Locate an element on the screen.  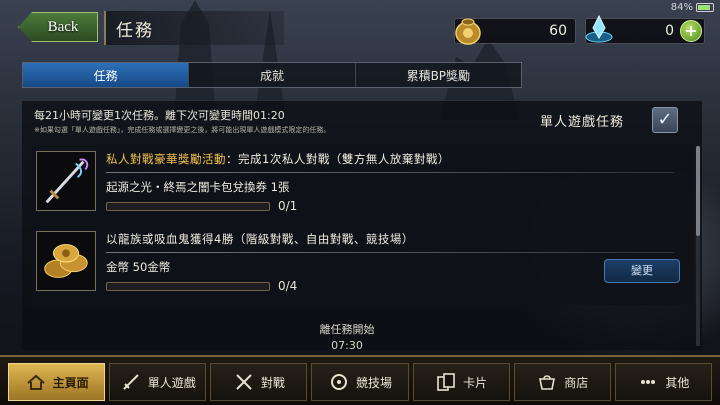
solo-quest-label: 單人遊戲任務 is located at coordinates (582, 122).